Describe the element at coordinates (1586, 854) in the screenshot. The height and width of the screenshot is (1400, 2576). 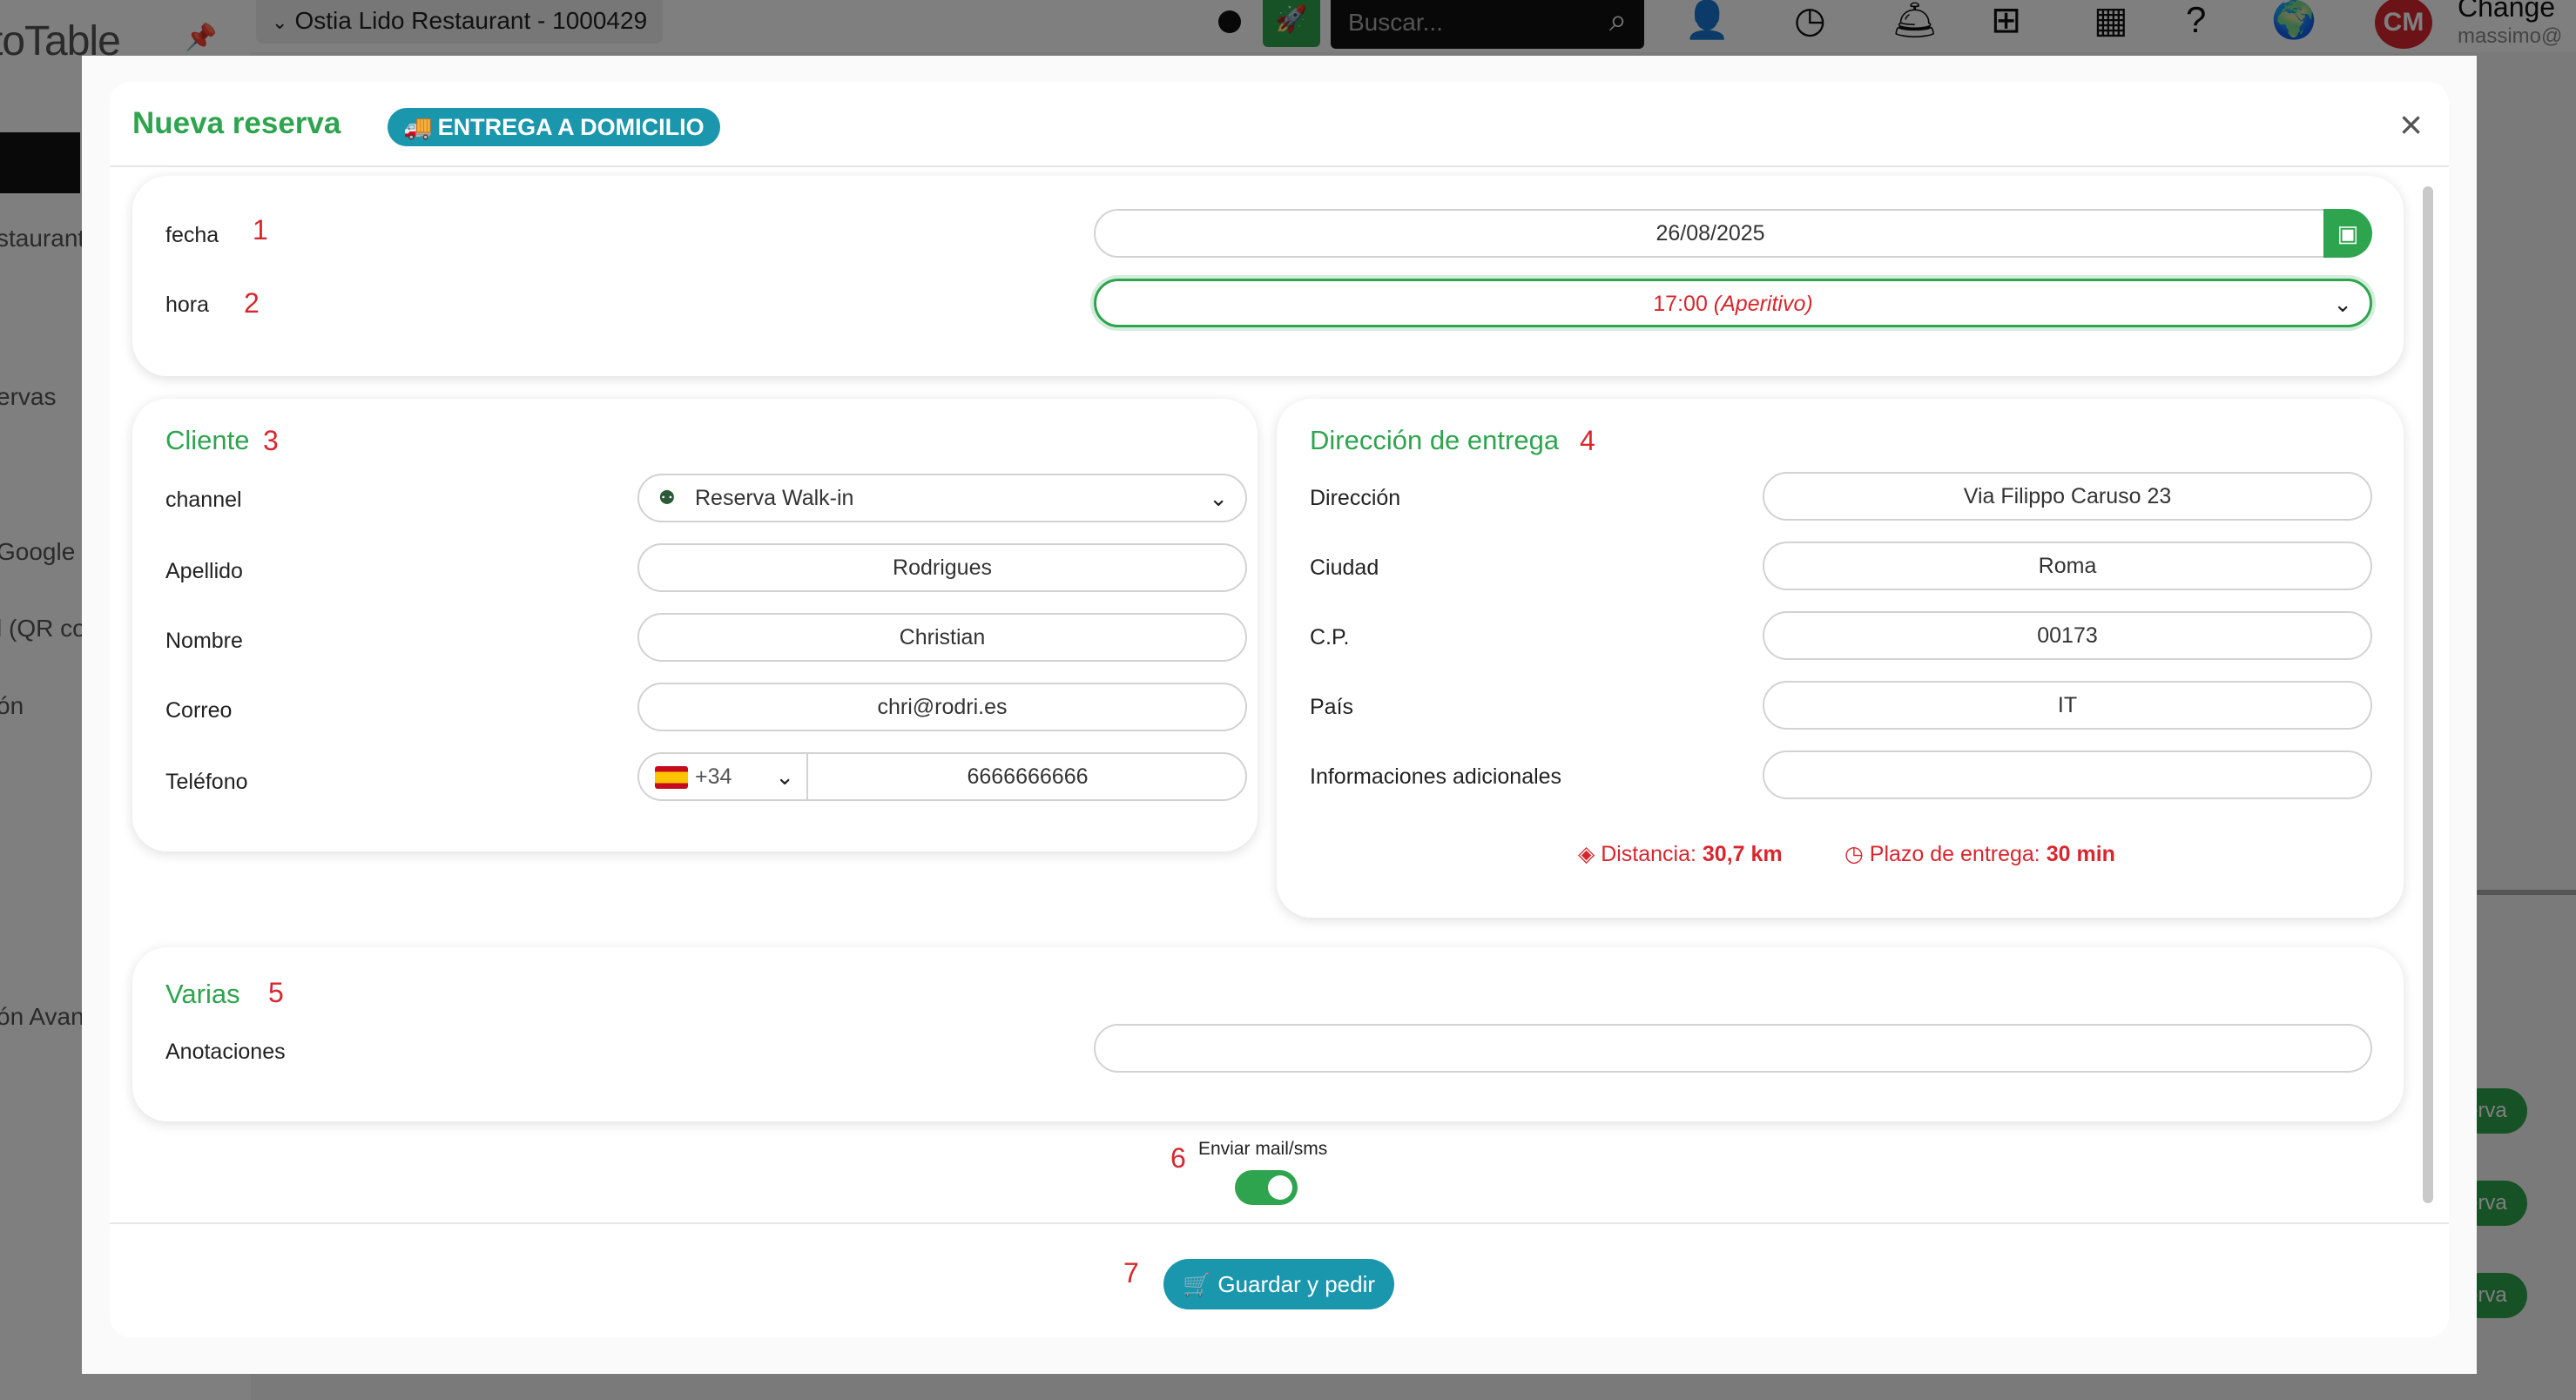
I see `route-icon: ◈` at that location.